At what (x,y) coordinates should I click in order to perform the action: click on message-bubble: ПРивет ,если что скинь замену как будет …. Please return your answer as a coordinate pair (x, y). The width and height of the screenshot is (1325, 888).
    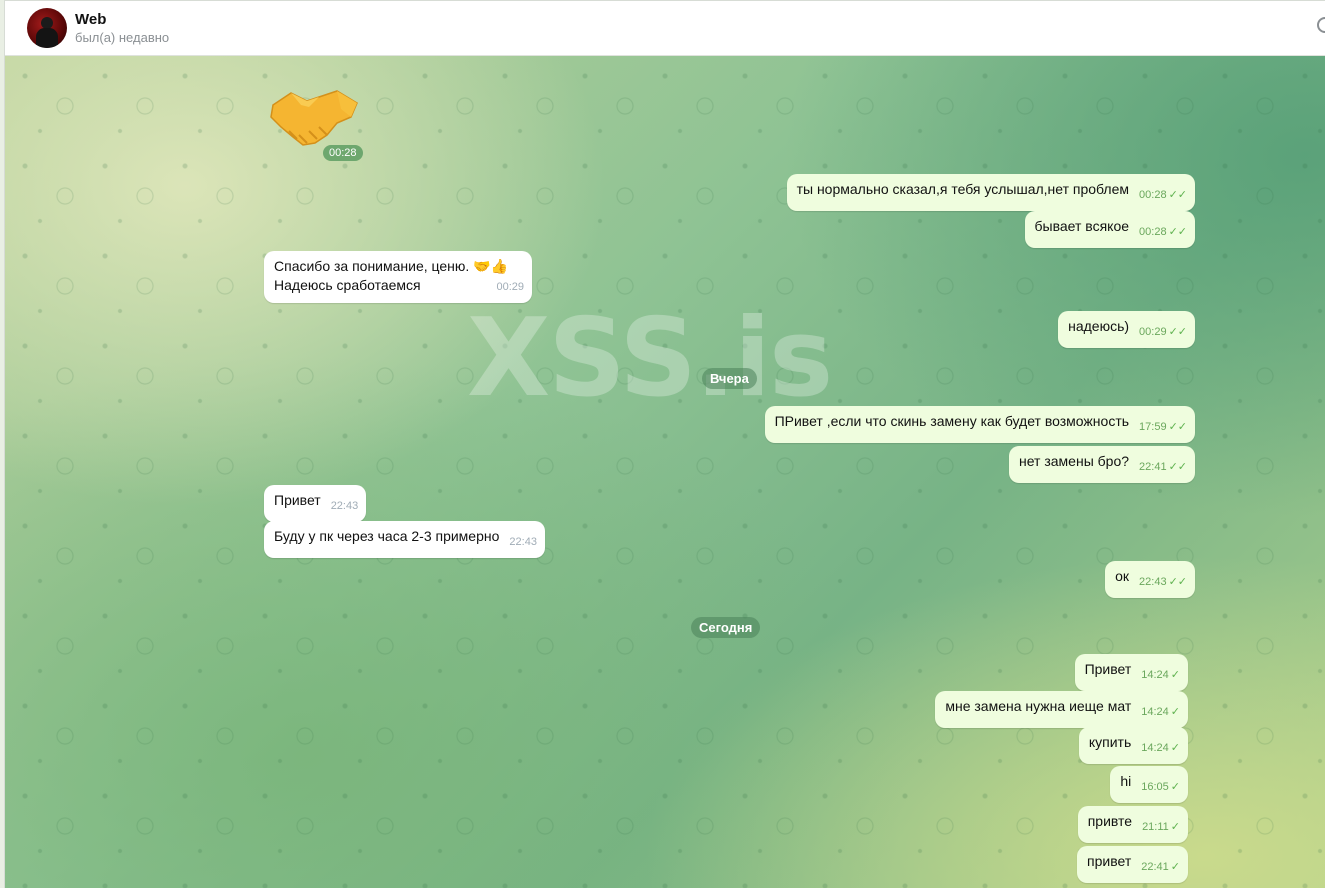
    Looking at the image, I should click on (979, 424).